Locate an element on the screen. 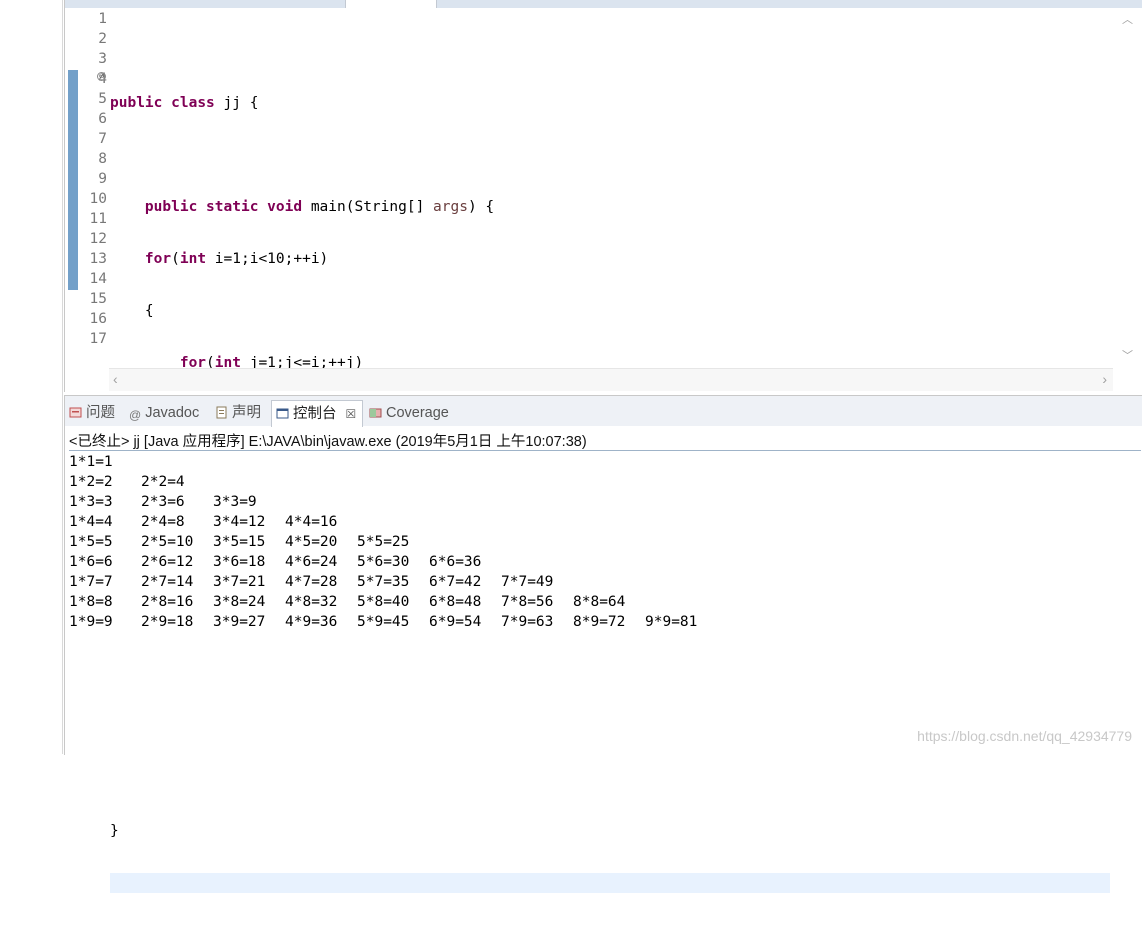 This screenshot has width=1142, height=925. vertical-scrollbar: ︿ ﹀ is located at coordinates (1127, 189).